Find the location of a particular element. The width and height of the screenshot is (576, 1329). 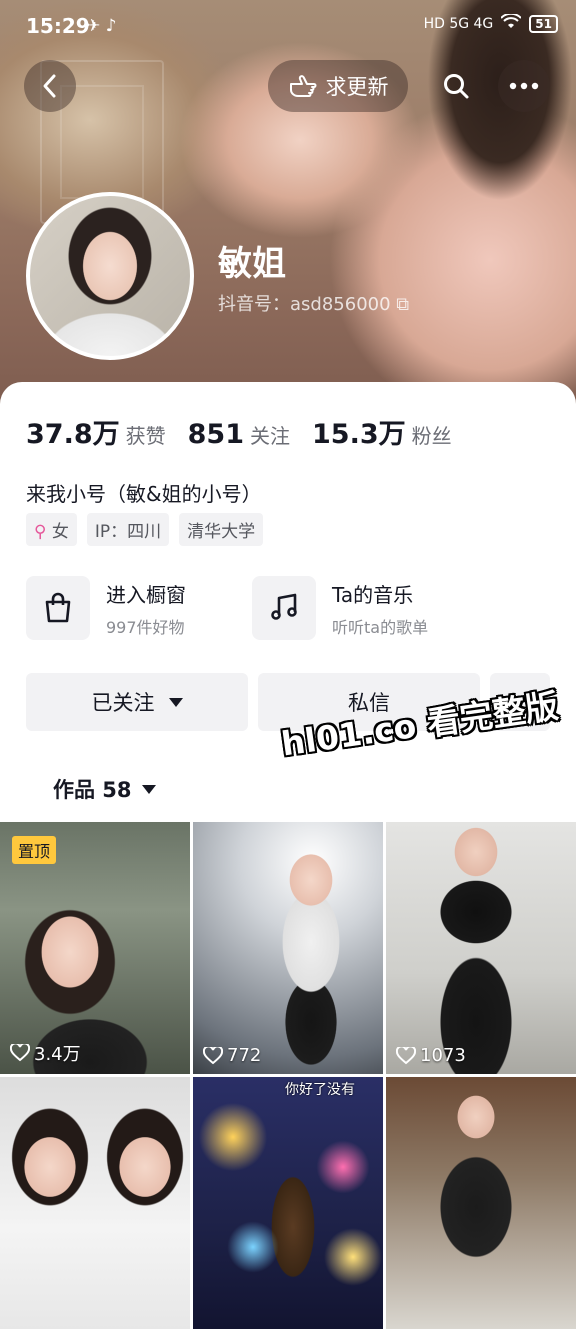

chevron-left-icon is located at coordinates (49, 86).